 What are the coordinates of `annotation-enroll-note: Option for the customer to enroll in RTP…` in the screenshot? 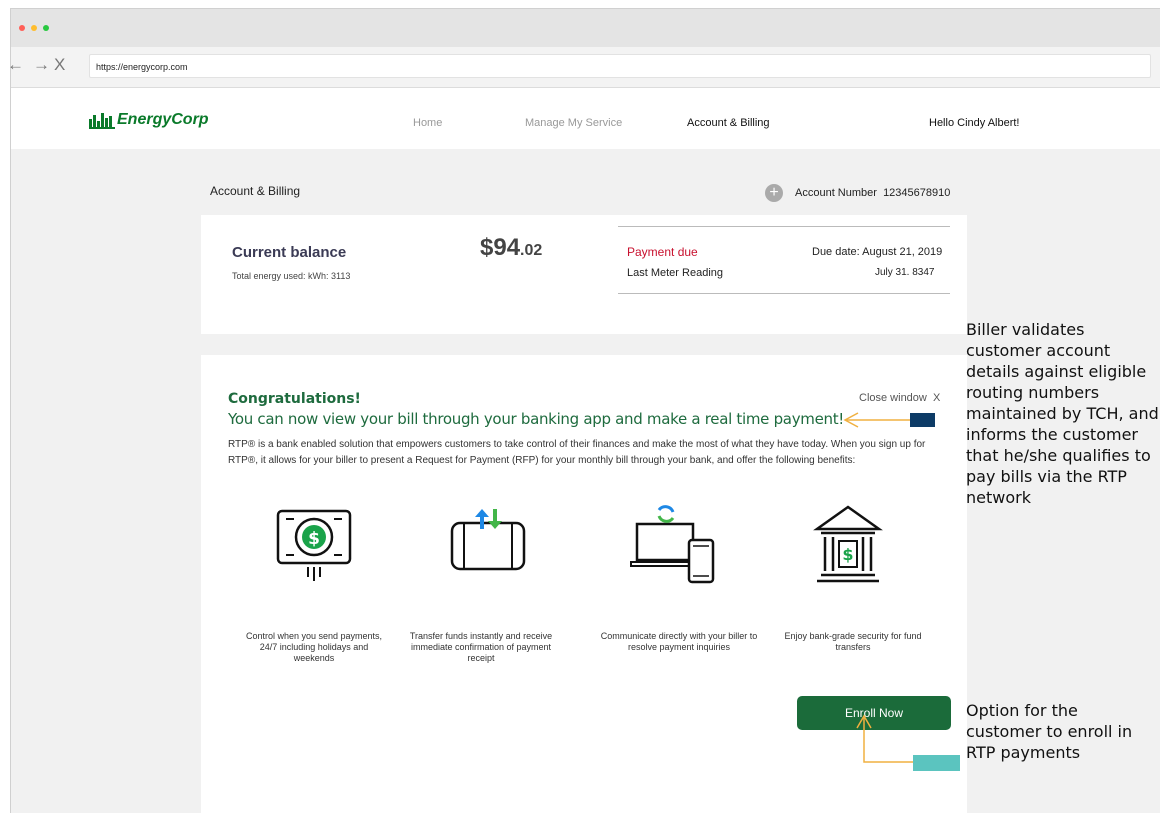 It's located at (1049, 731).